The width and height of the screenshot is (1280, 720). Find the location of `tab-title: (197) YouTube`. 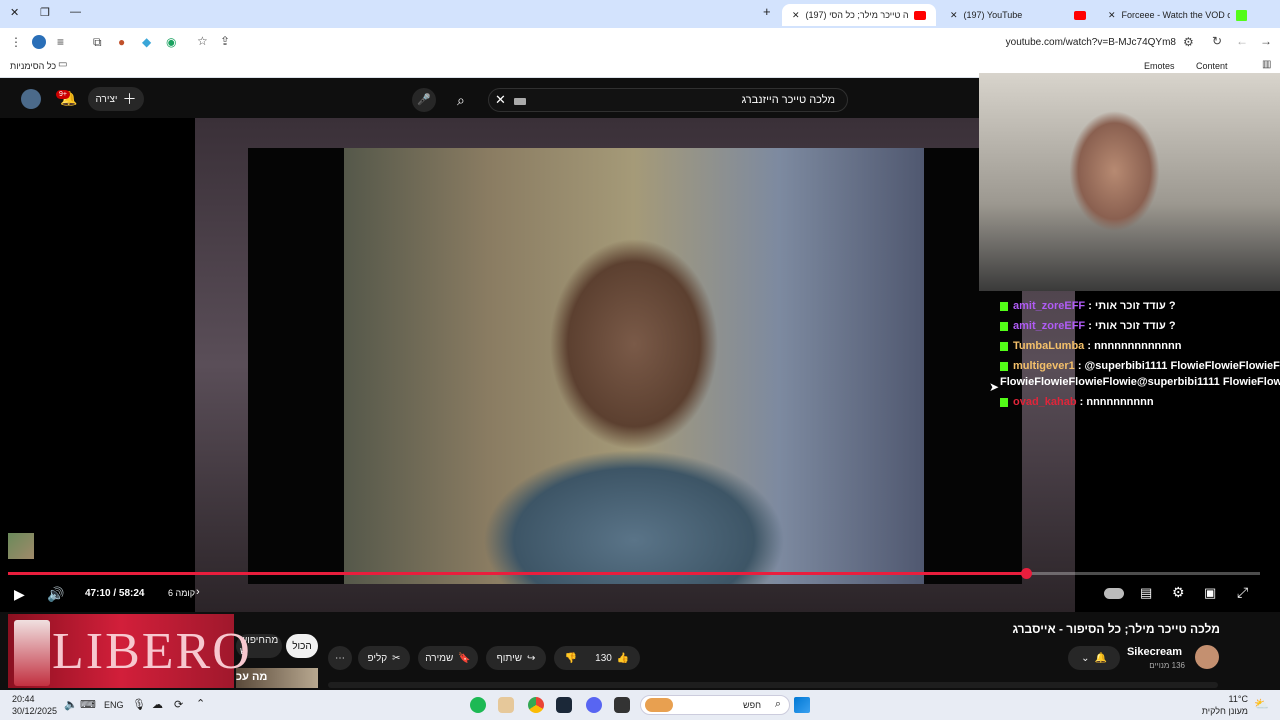

tab-title: (197) YouTube is located at coordinates (993, 15).